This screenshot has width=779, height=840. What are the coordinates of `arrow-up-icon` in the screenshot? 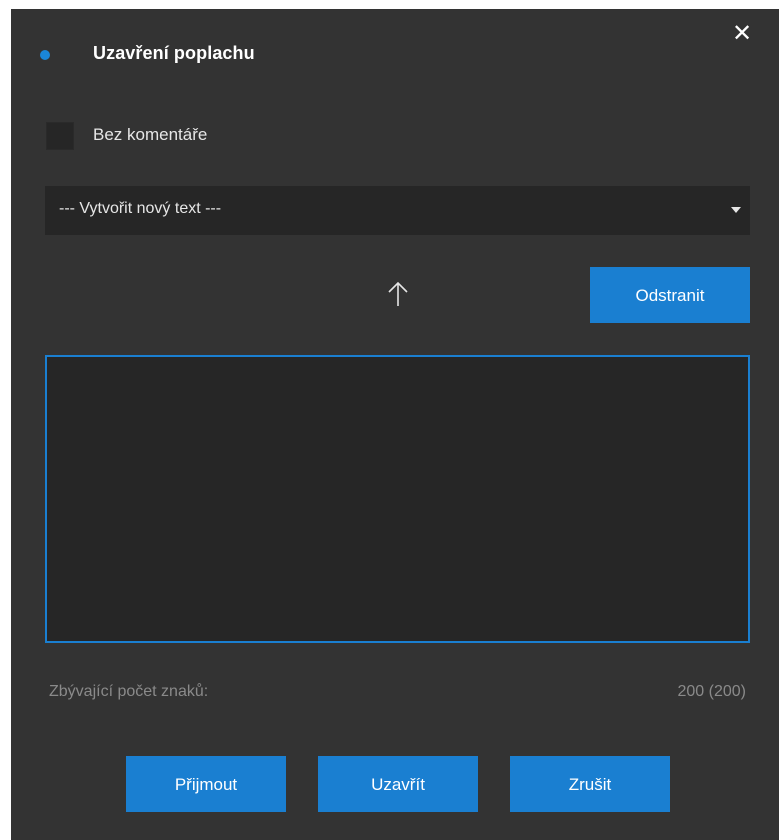 It's located at (398, 294).